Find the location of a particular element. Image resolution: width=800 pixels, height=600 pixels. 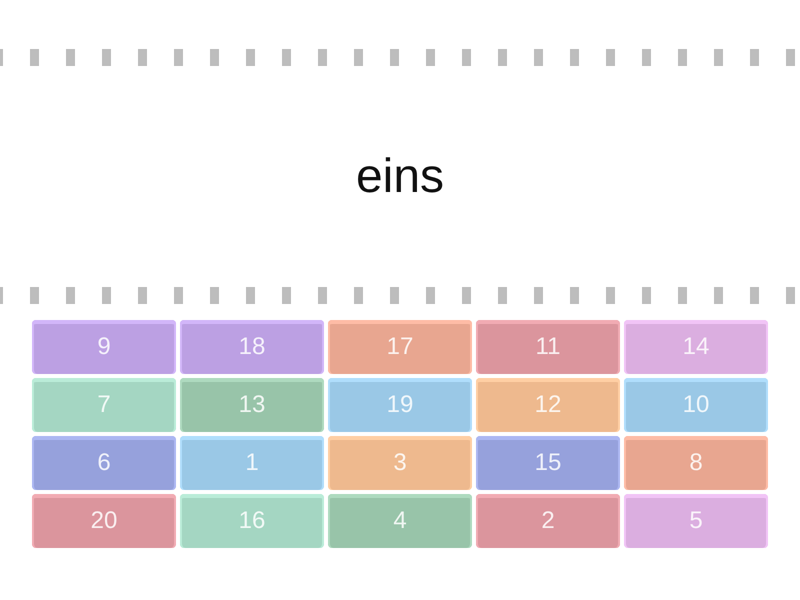

number-tile: 2 is located at coordinates (548, 521).